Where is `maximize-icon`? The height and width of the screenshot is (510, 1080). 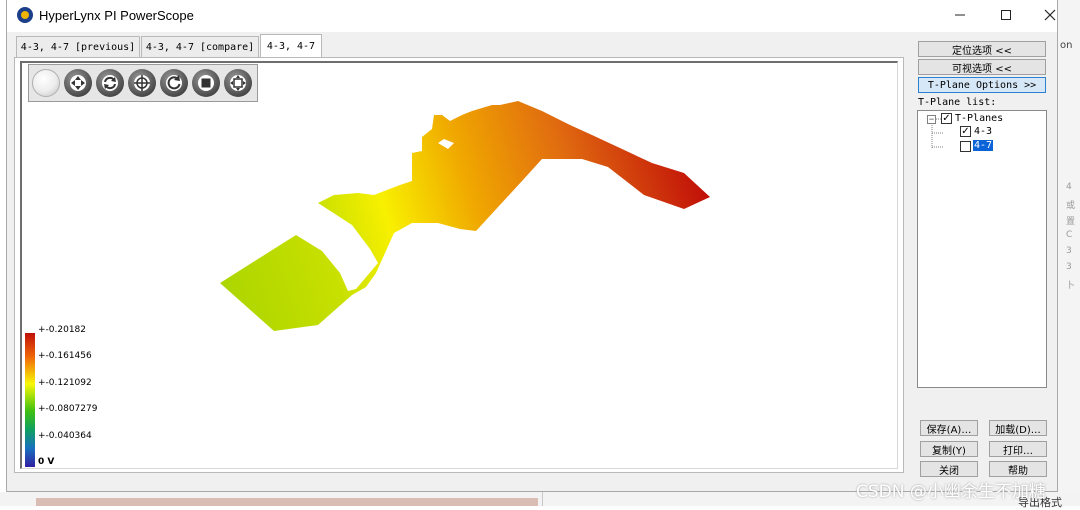
maximize-icon is located at coordinates (1006, 15).